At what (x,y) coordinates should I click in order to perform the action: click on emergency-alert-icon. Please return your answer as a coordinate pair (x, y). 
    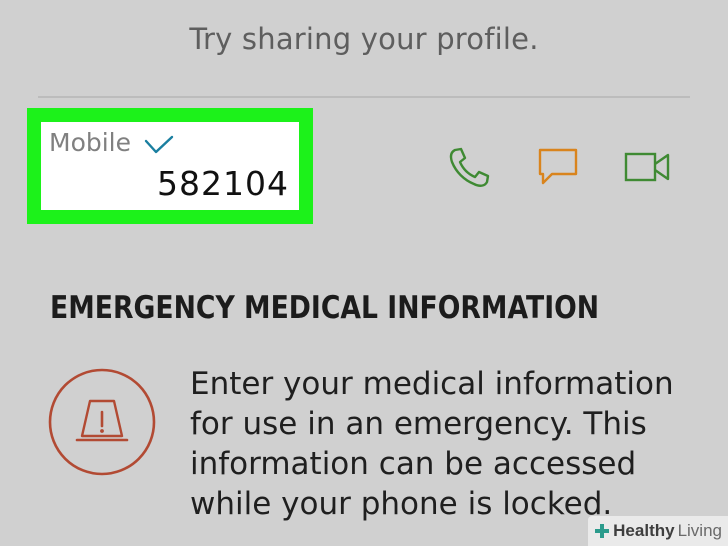
    Looking at the image, I should click on (102, 422).